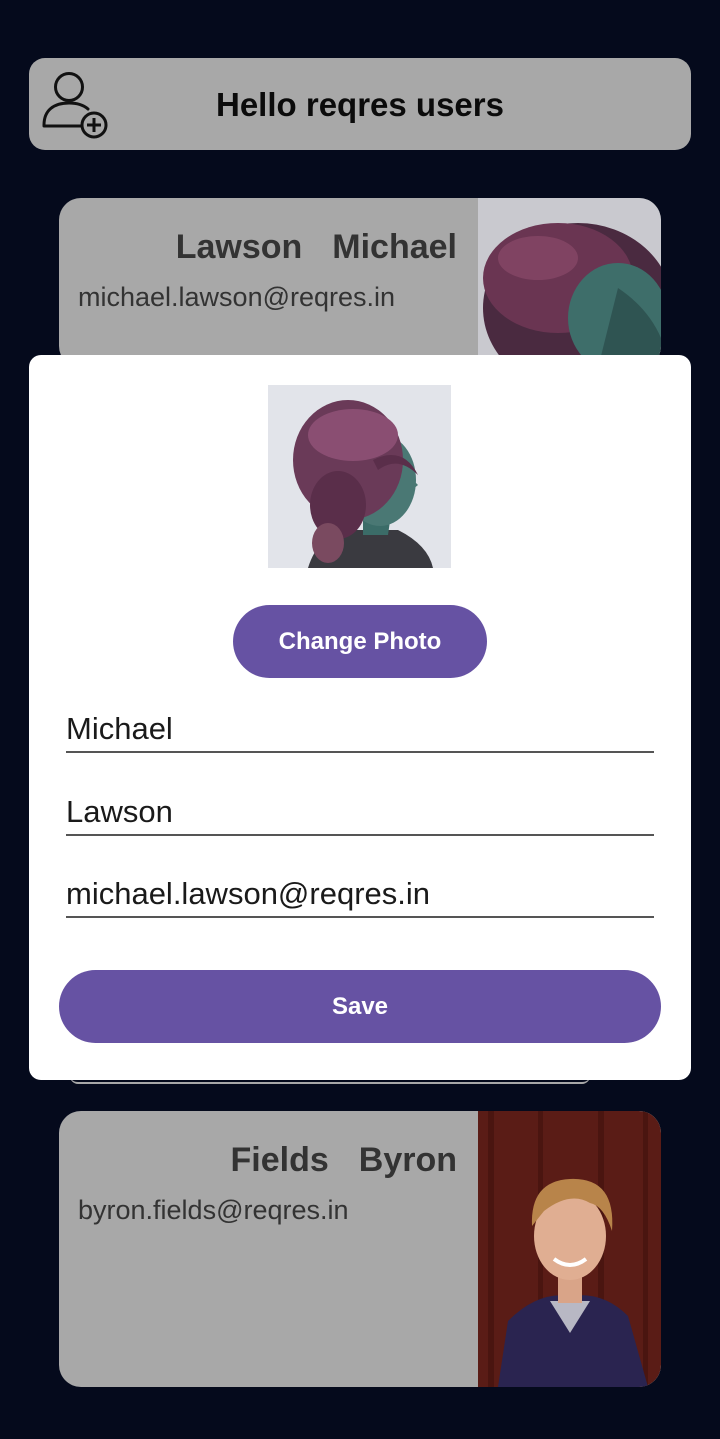 This screenshot has height=1439, width=720. I want to click on first-name-field, so click(360, 730).